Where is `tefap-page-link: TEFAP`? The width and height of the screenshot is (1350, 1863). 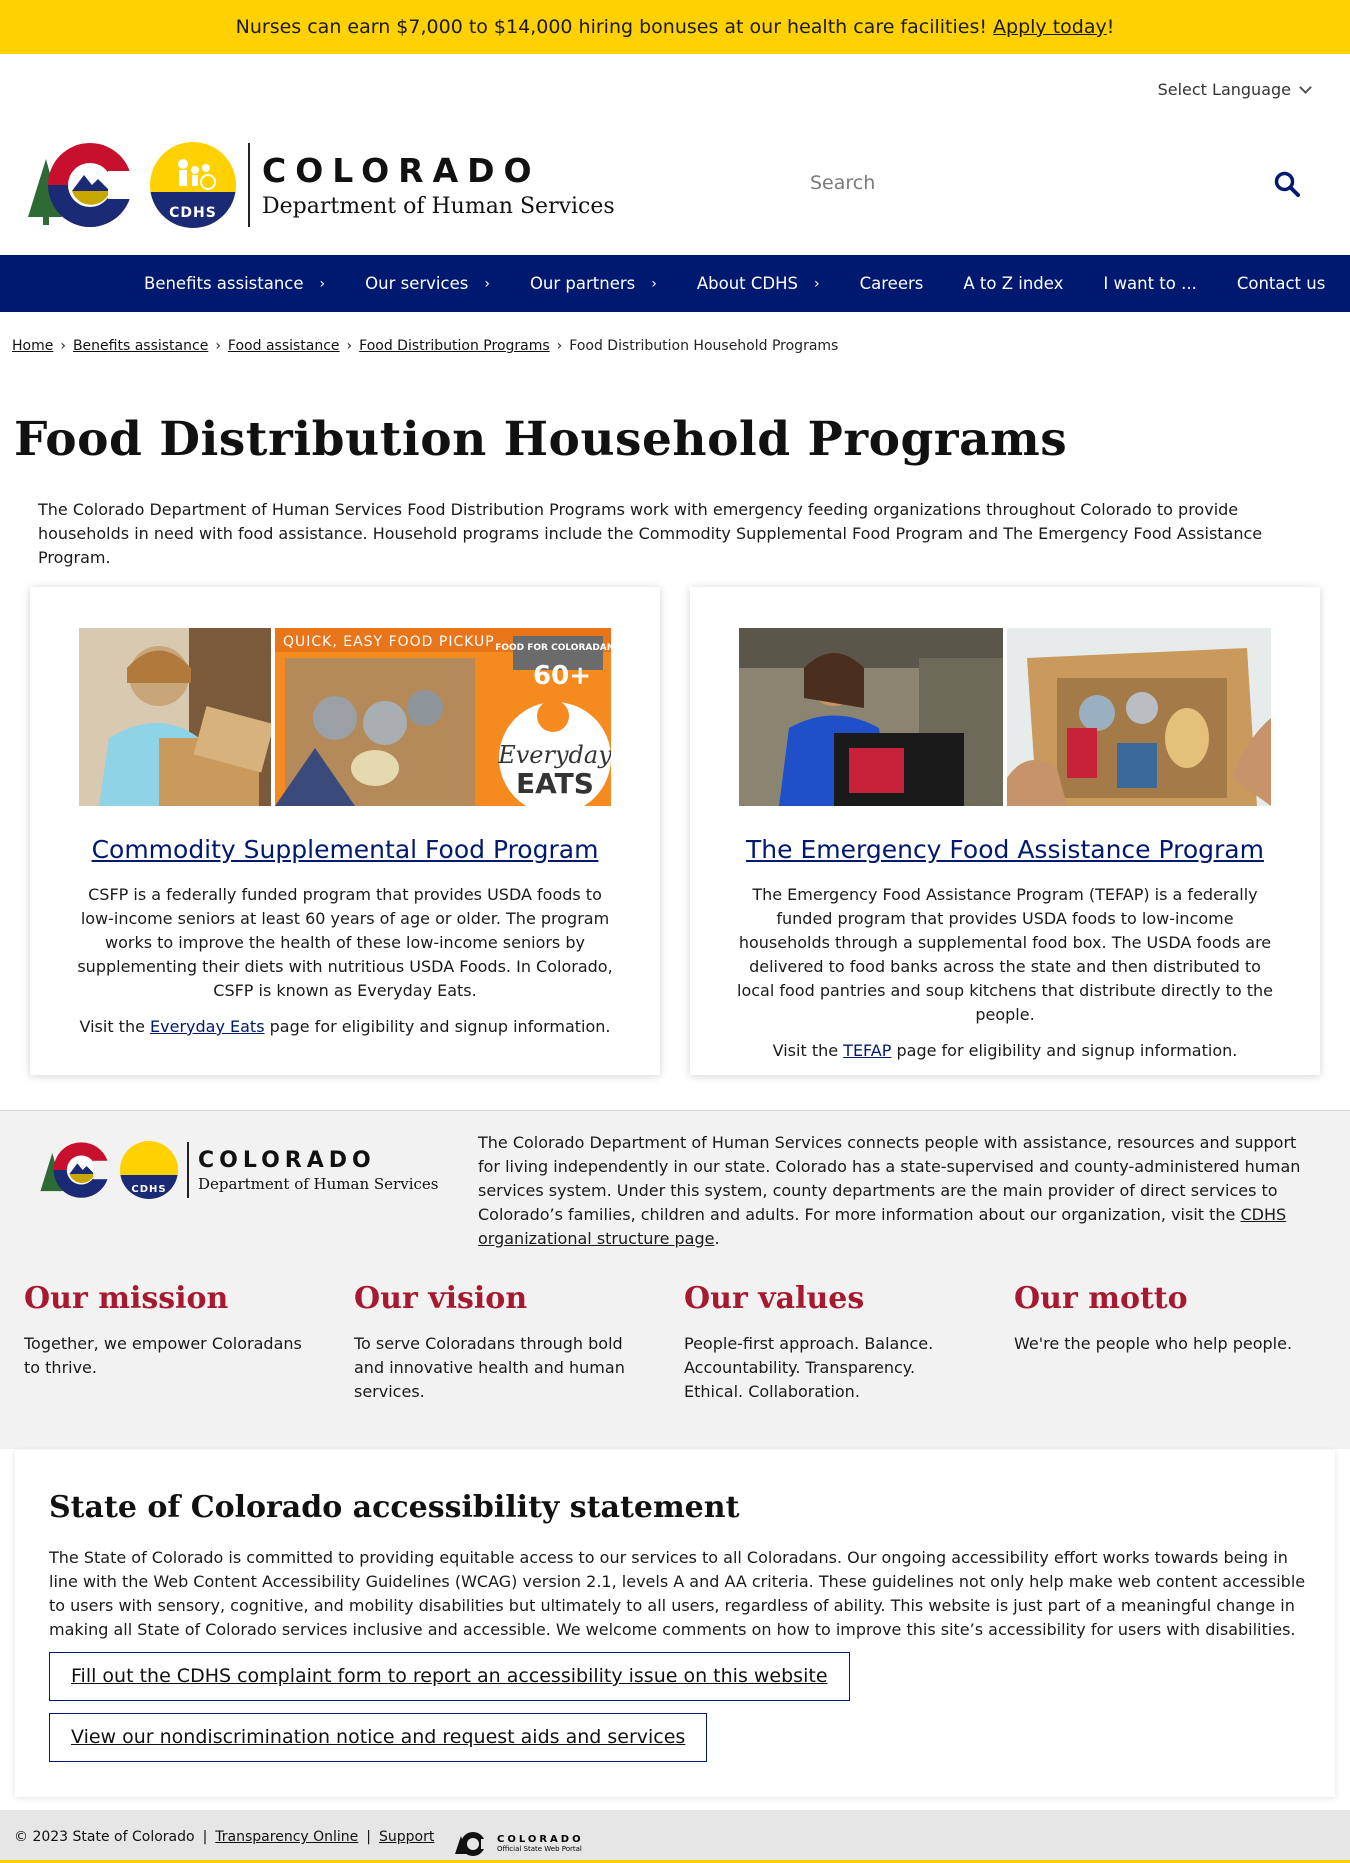 tefap-page-link: TEFAP is located at coordinates (867, 1050).